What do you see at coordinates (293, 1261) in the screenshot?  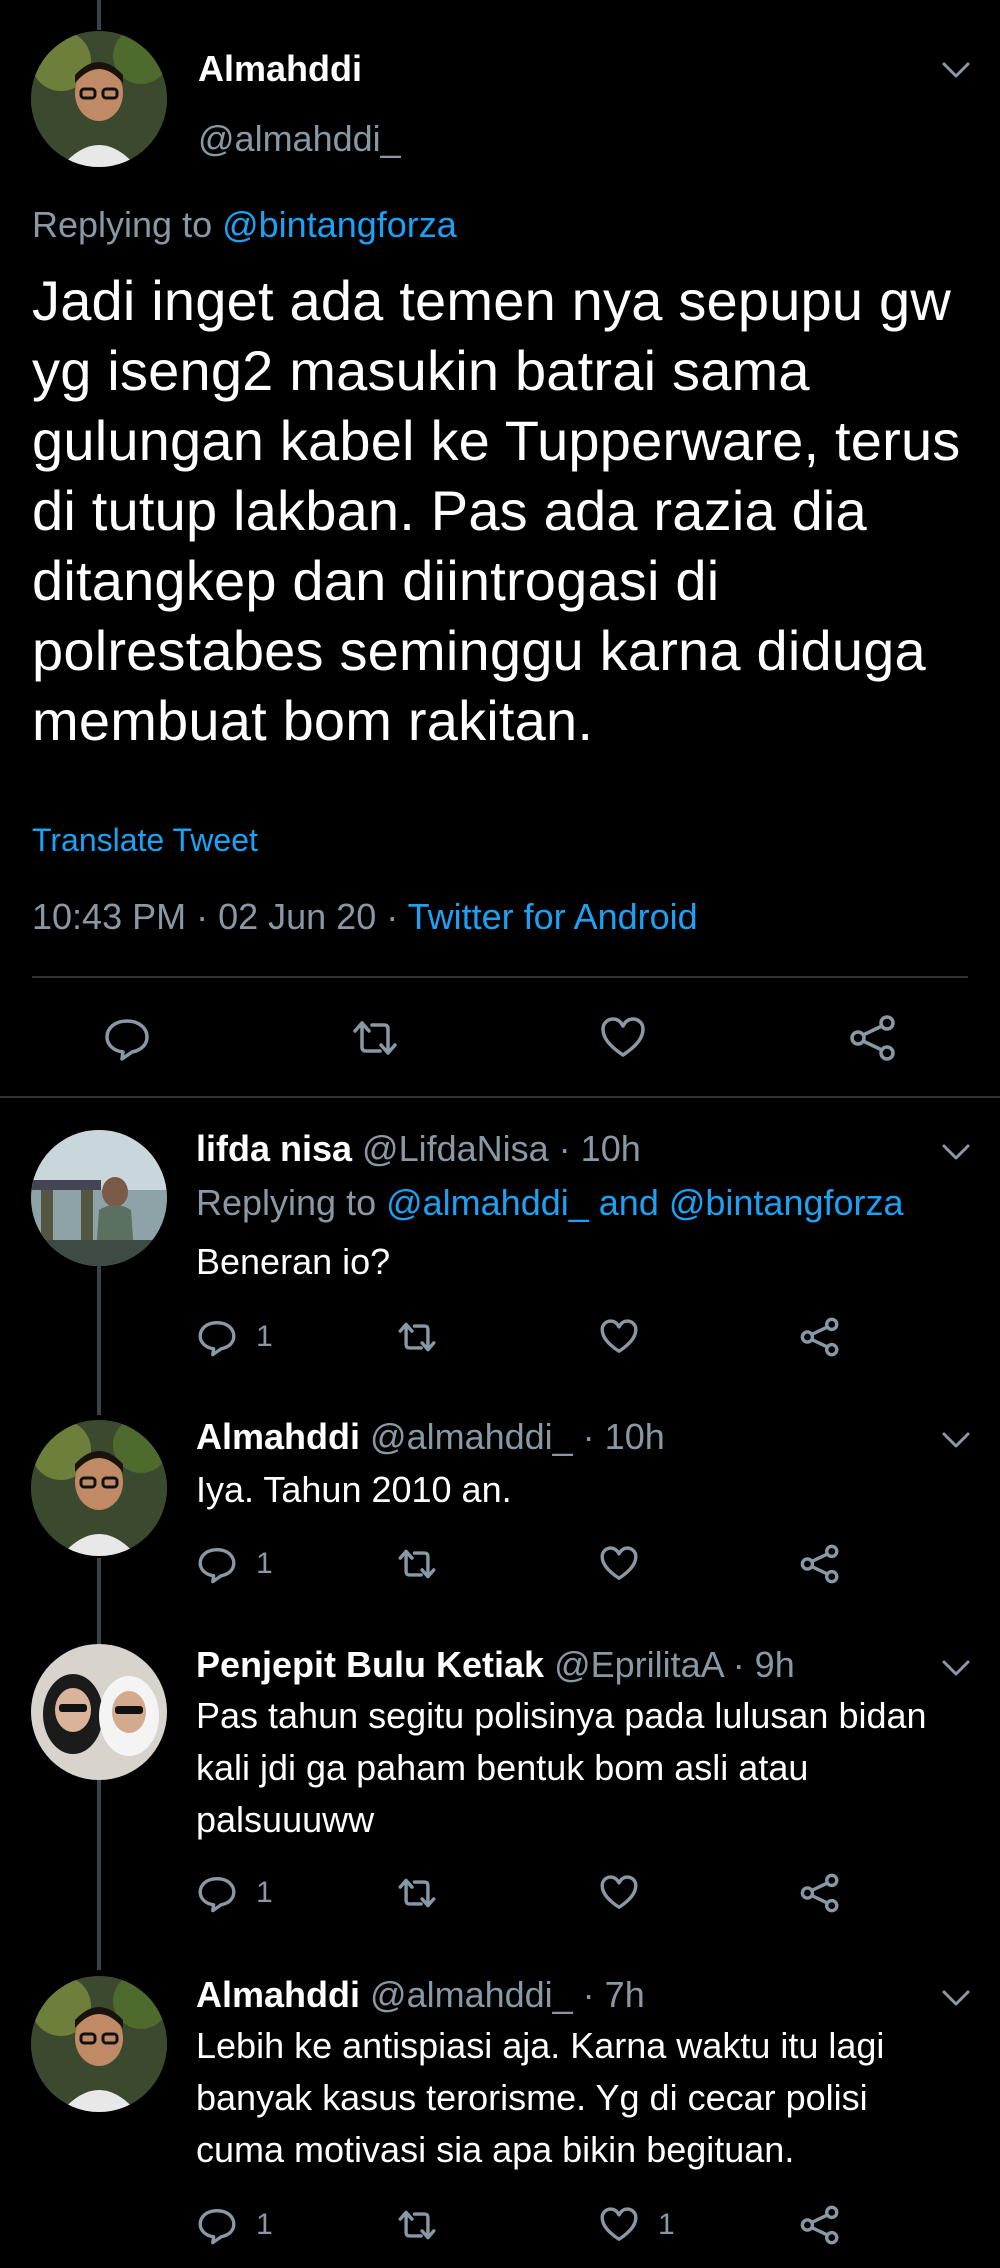 I see `tweet-text: Beneran io?` at bounding box center [293, 1261].